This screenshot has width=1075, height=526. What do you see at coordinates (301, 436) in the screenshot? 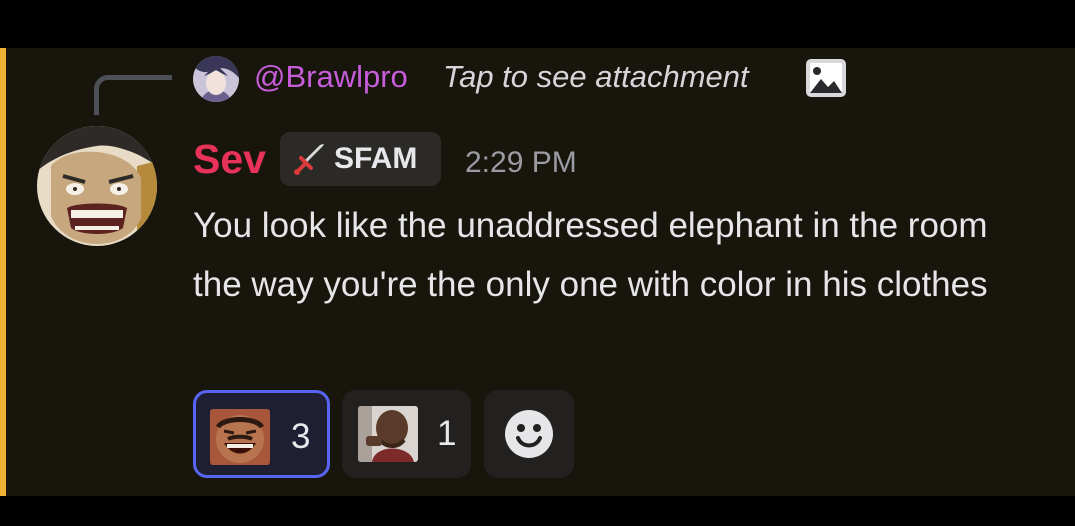
I see `reaction-count: 3` at bounding box center [301, 436].